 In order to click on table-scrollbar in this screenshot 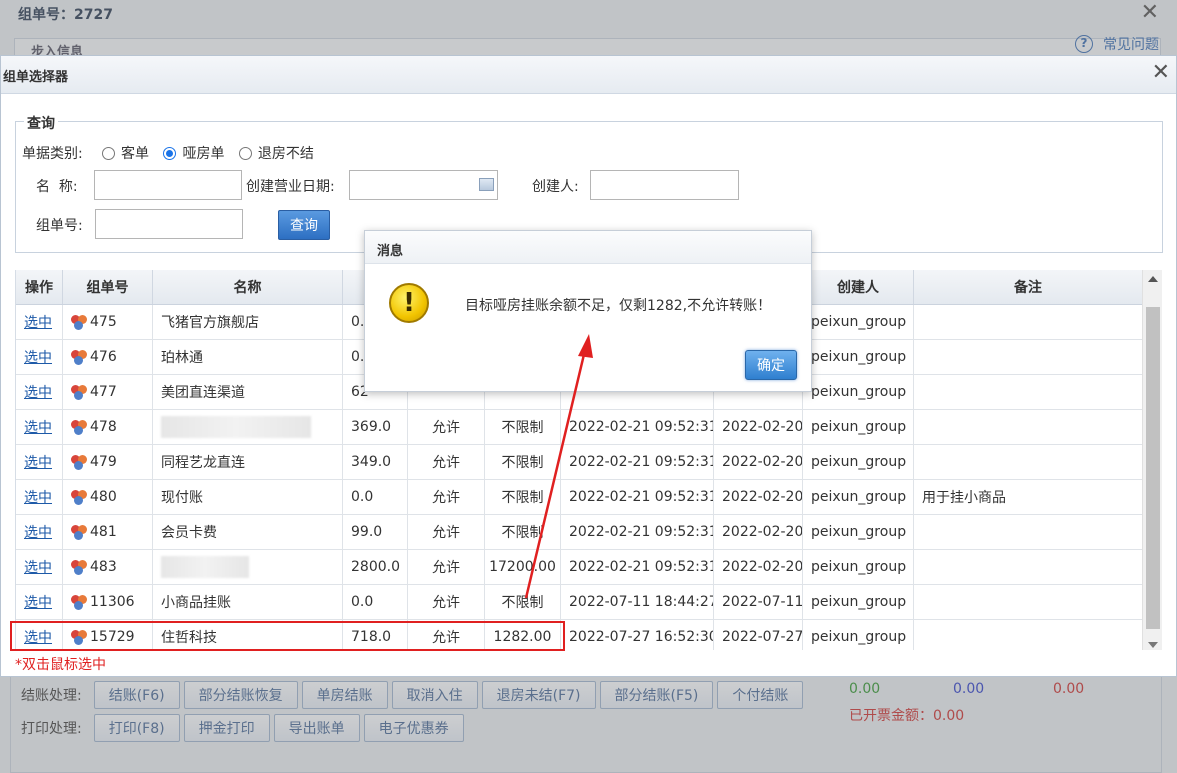, I will do `click(1152, 460)`.